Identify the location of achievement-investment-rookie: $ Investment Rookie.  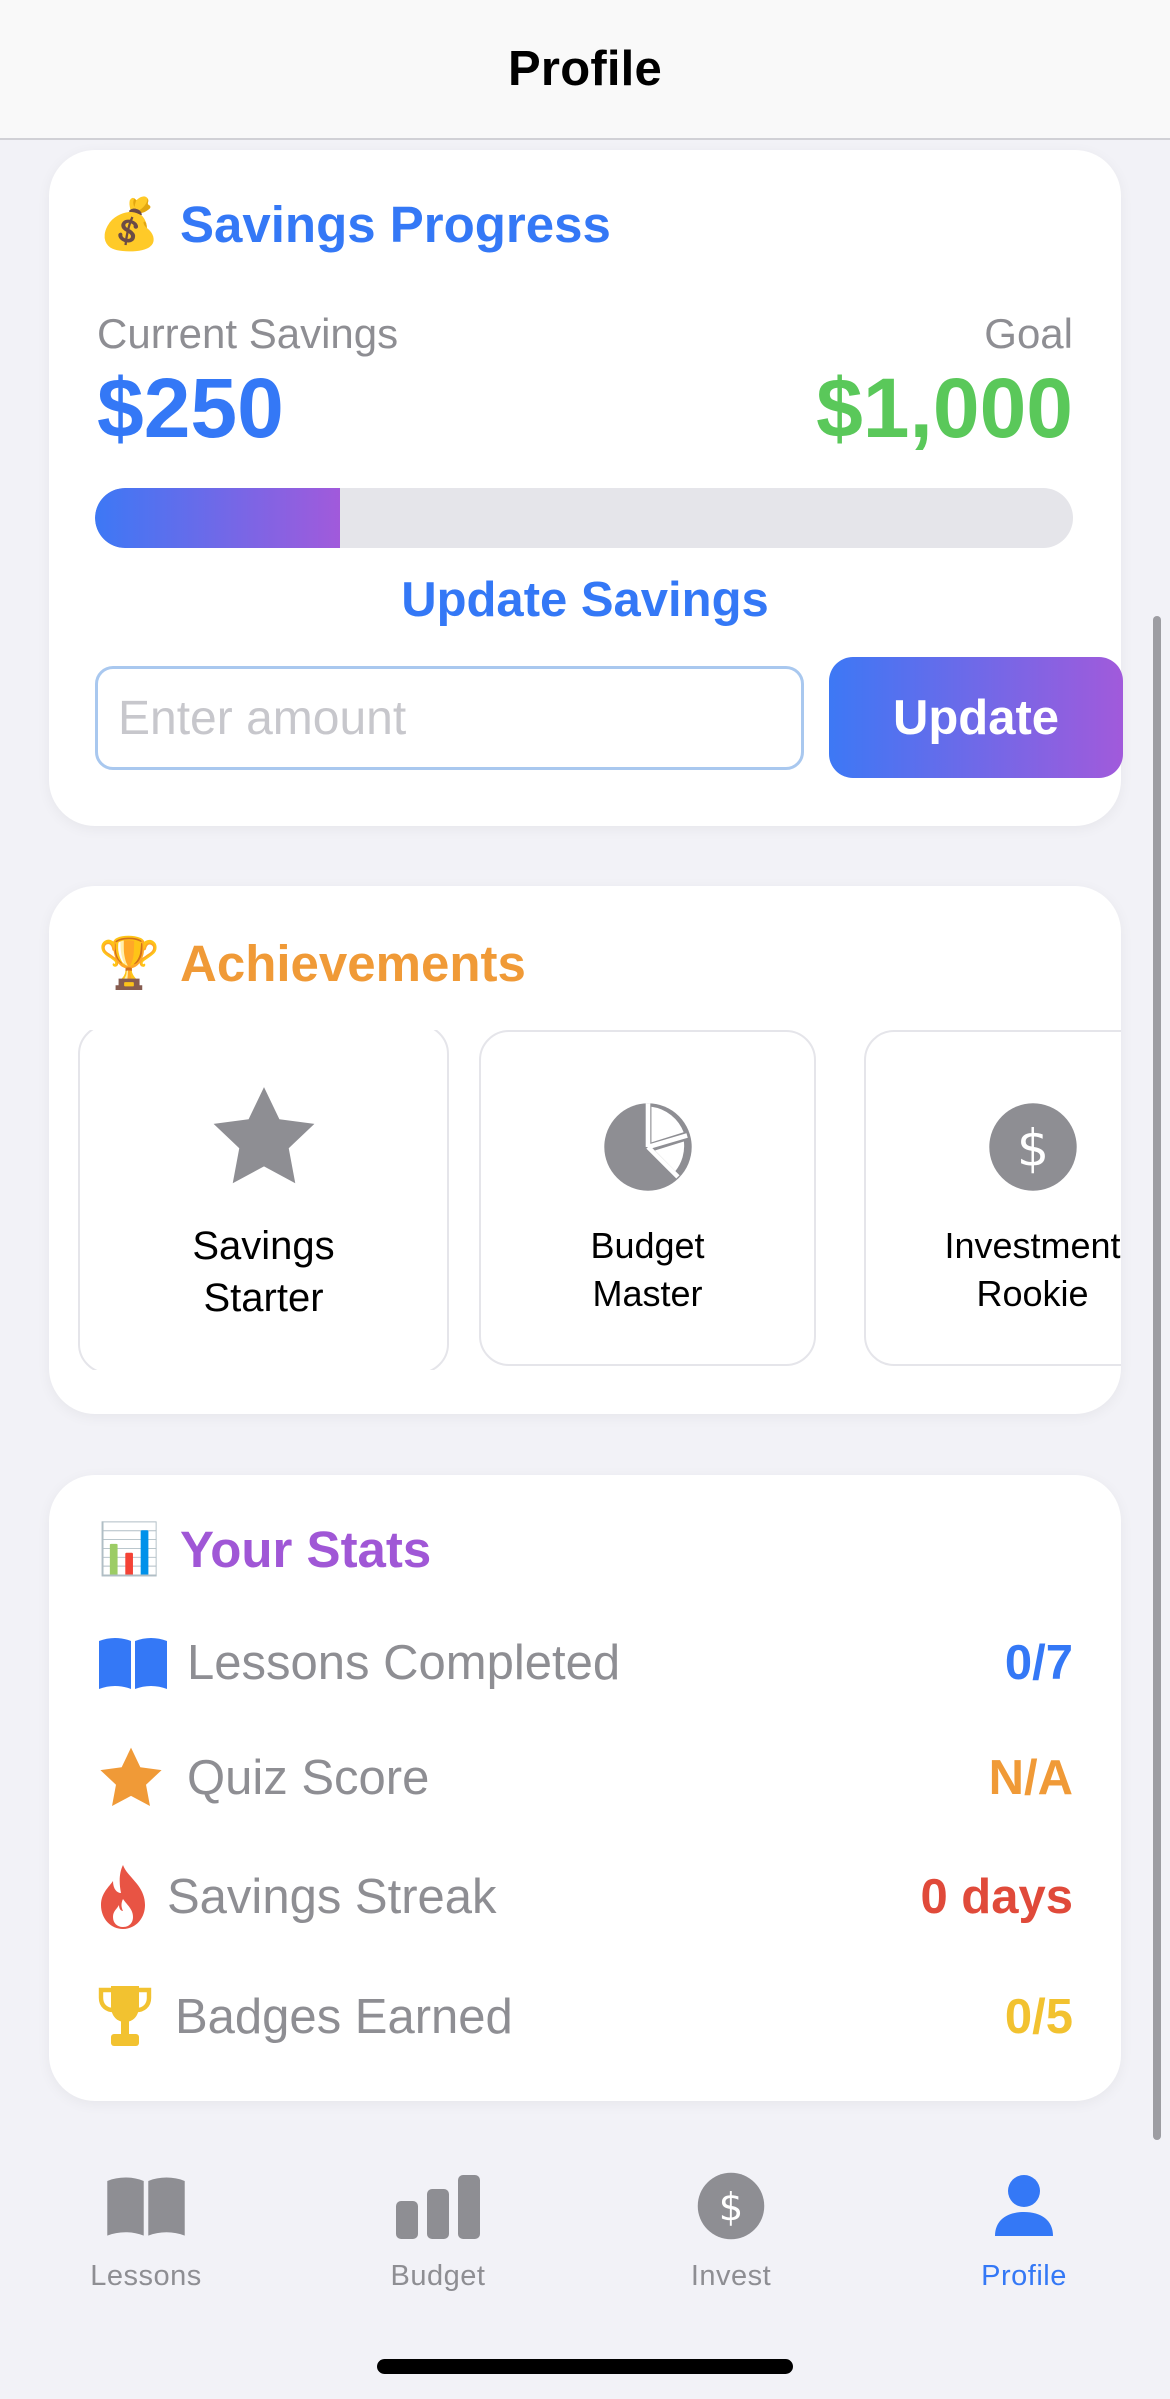
(992, 1198).